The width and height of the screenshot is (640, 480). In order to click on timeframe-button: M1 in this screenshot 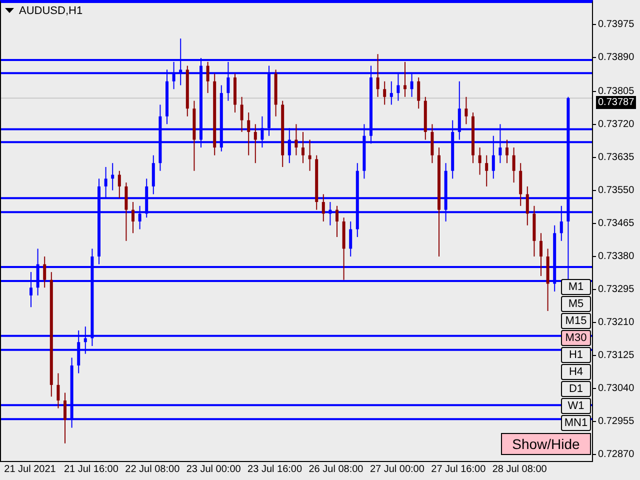, I will do `click(576, 287)`.